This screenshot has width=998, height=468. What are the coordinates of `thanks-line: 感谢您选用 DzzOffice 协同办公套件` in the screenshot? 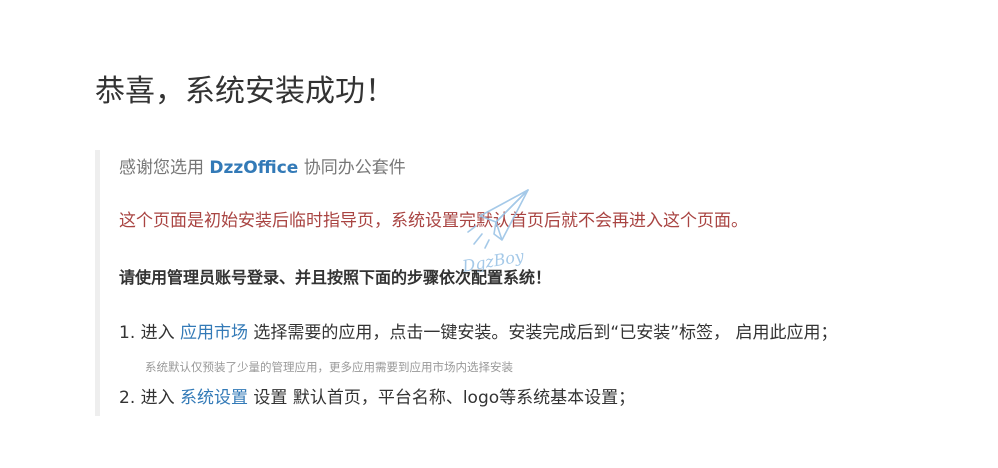 It's located at (262, 168).